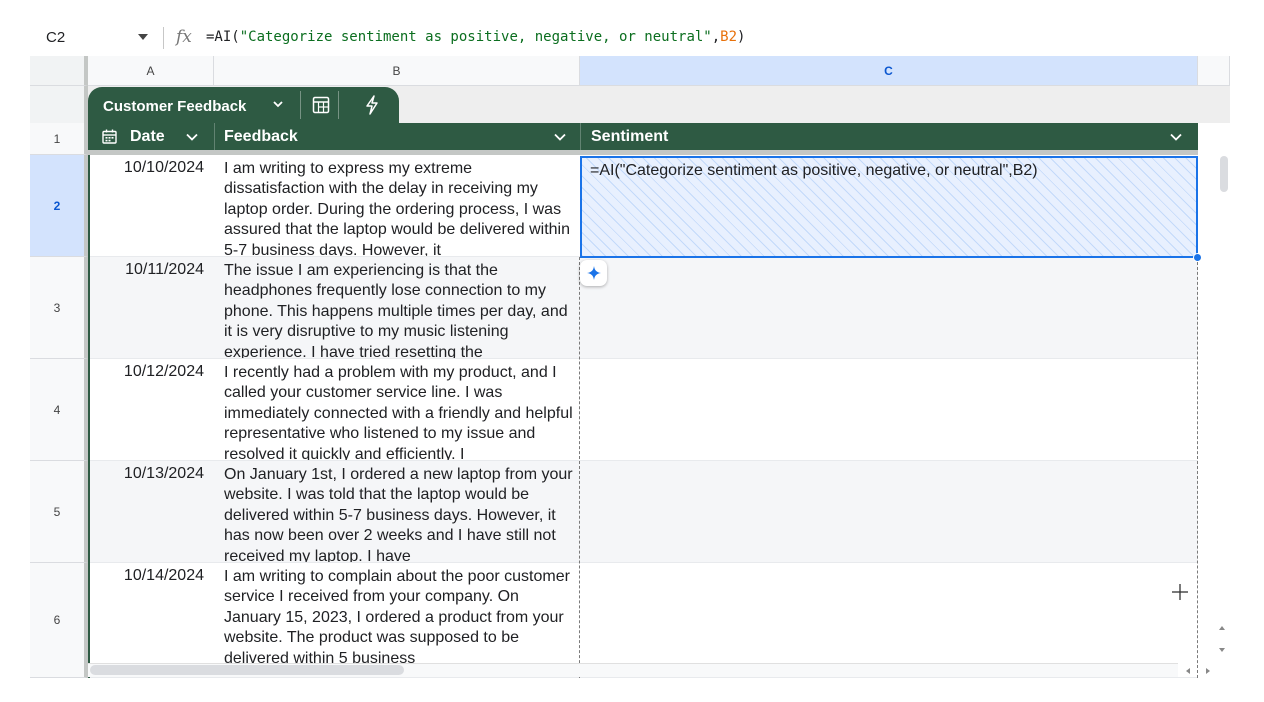  What do you see at coordinates (59, 206) in the screenshot?
I see `row-header-2: 2` at bounding box center [59, 206].